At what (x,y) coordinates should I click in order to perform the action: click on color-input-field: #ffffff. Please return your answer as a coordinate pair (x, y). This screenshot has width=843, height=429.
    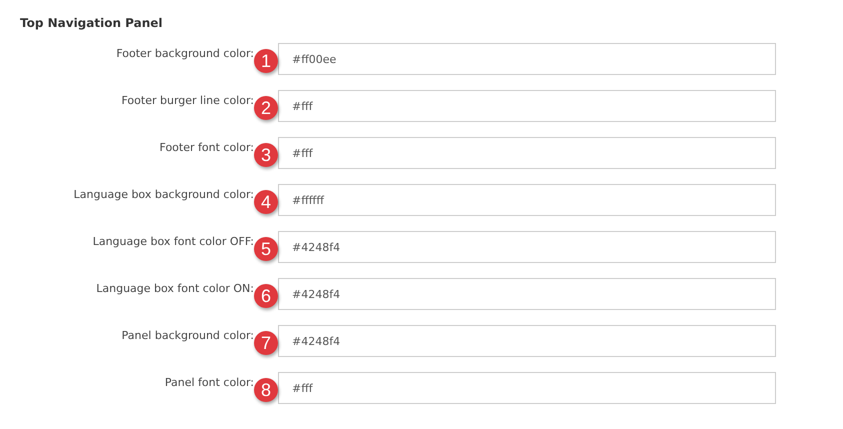
    Looking at the image, I should click on (527, 200).